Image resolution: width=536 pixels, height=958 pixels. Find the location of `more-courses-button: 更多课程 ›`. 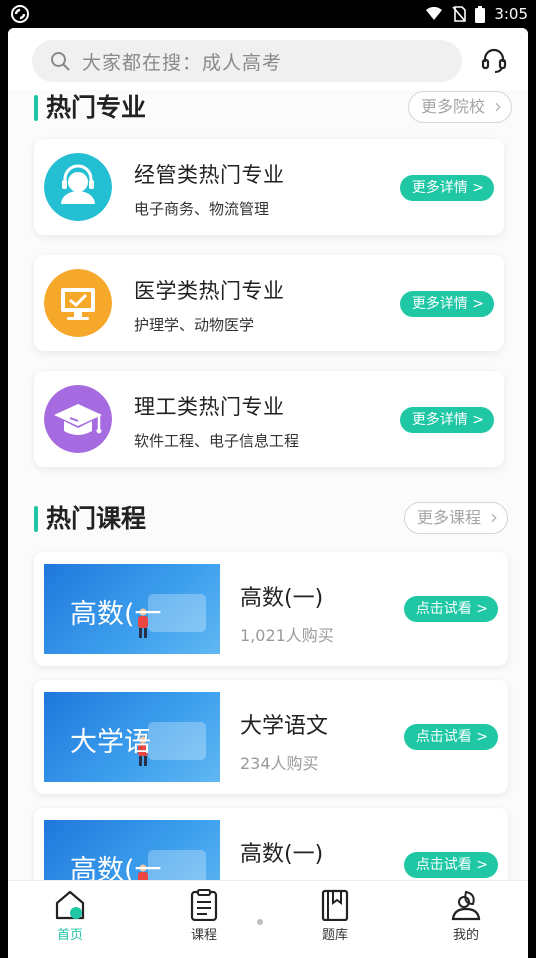

more-courses-button: 更多课程 › is located at coordinates (455, 518).